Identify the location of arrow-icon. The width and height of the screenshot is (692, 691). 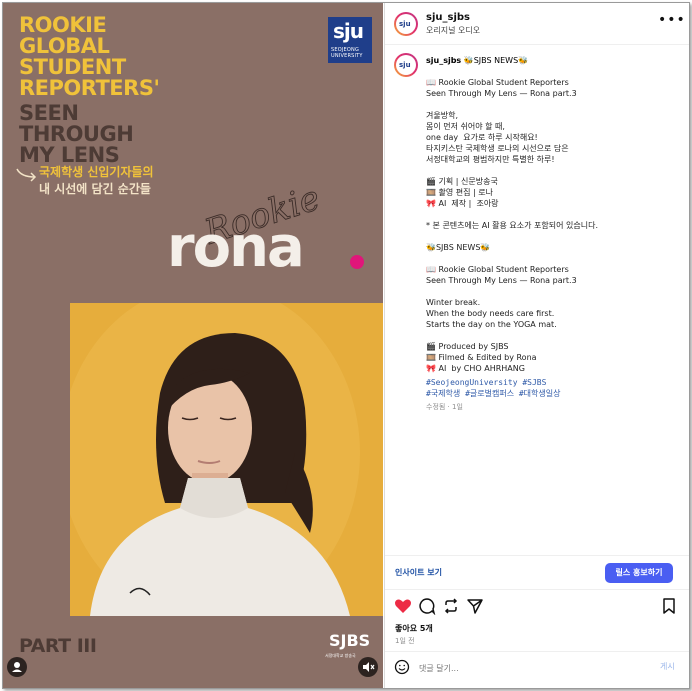
(26, 175).